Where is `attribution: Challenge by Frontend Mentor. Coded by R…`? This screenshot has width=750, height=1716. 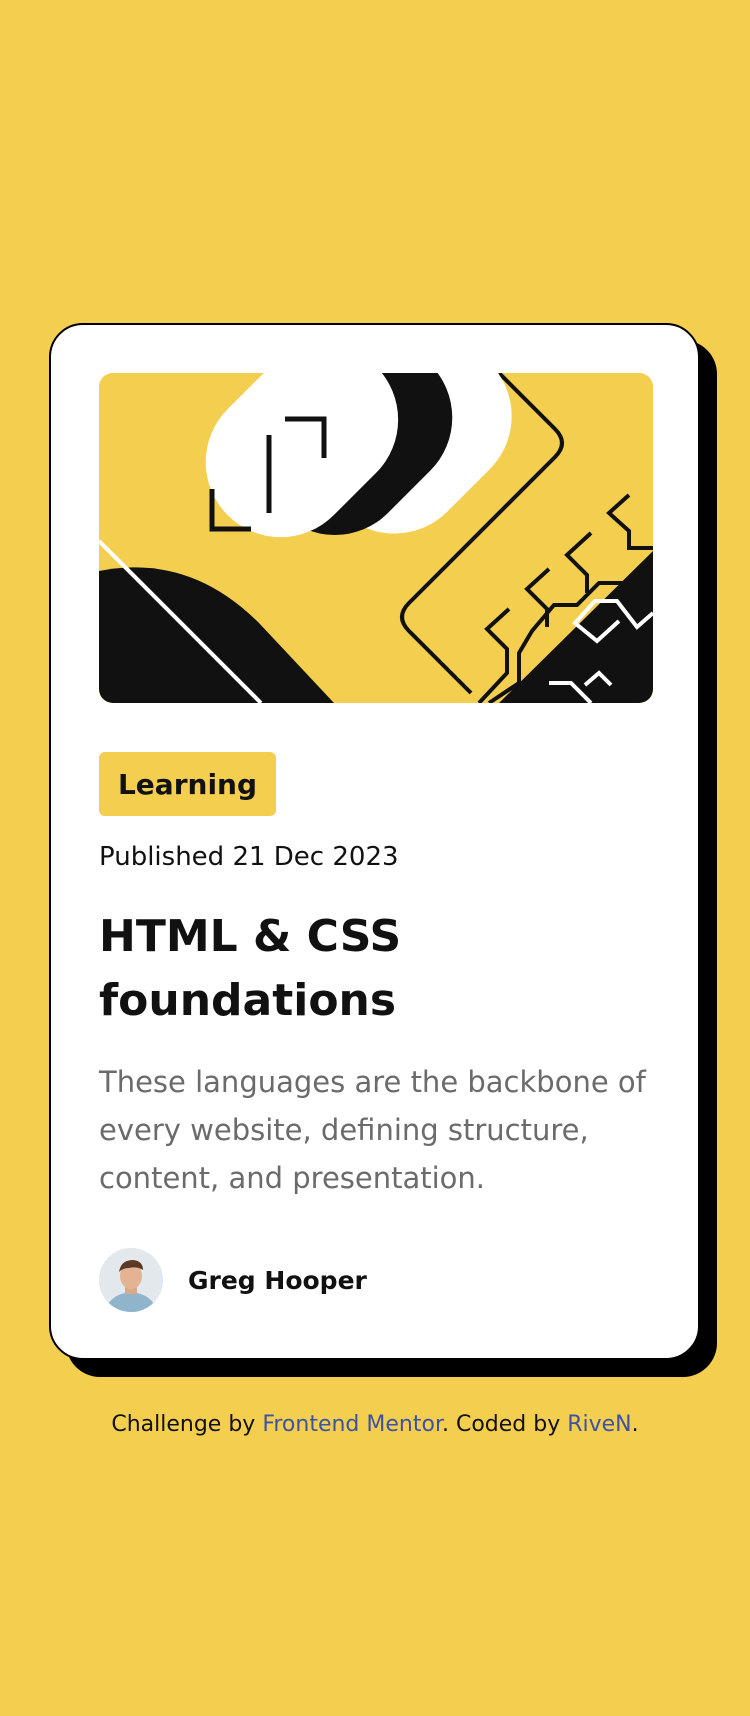
attribution: Challenge by Frontend Mentor. Coded by R… is located at coordinates (375, 1424).